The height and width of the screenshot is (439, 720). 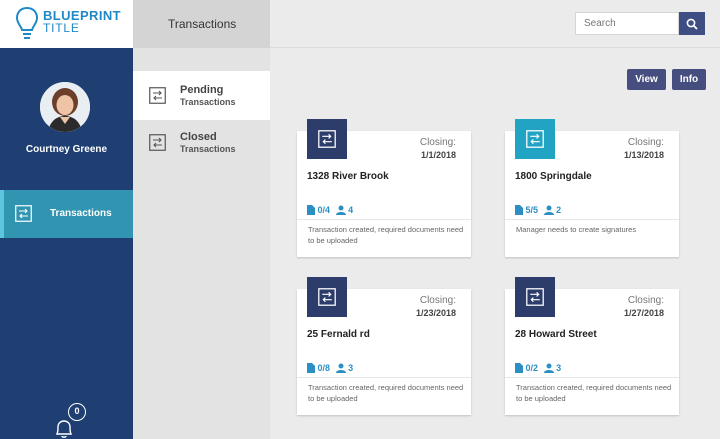 I want to click on card-note: Manager needs to create signatures, so click(x=576, y=229).